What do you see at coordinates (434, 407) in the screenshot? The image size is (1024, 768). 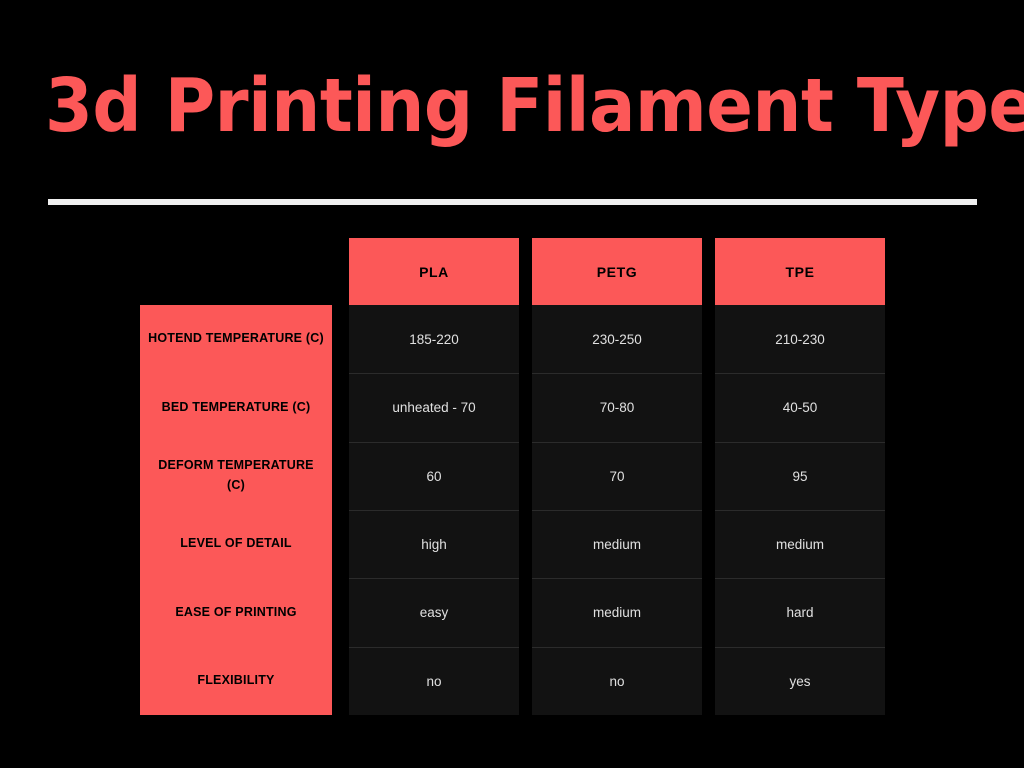 I see `cell-pla-bed-temperature: unheated - 70` at bounding box center [434, 407].